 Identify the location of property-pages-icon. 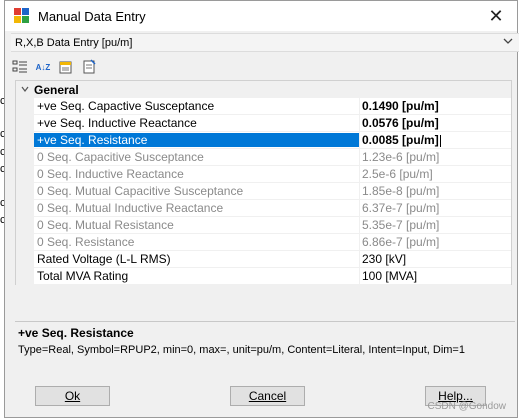
(66, 67).